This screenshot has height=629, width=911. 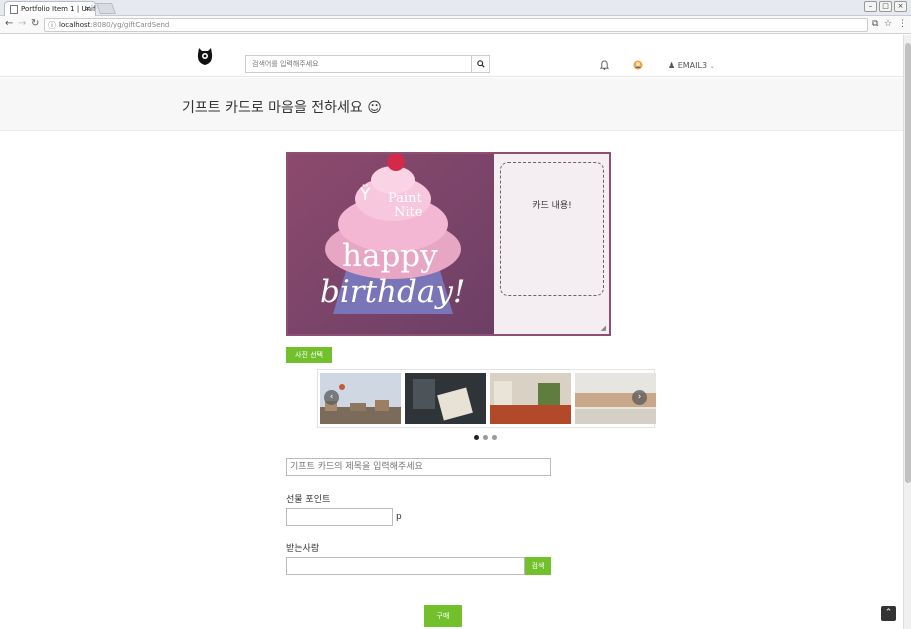 What do you see at coordinates (359, 64) in the screenshot?
I see `search-input` at bounding box center [359, 64].